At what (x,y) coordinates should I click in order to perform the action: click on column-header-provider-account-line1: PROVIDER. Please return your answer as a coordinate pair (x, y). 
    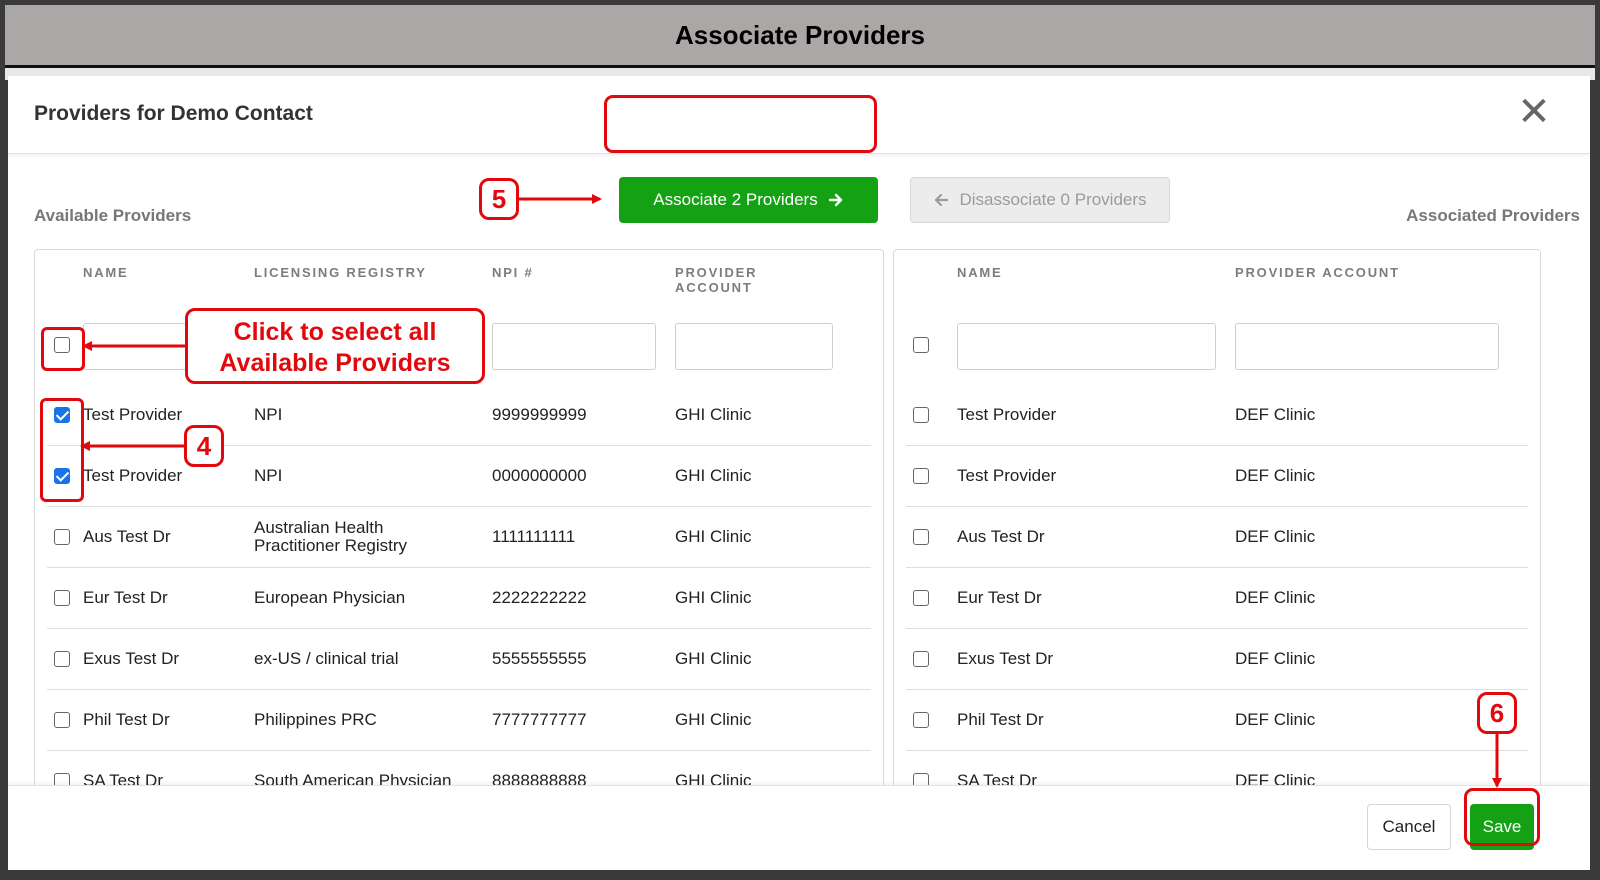
    Looking at the image, I should click on (716, 272).